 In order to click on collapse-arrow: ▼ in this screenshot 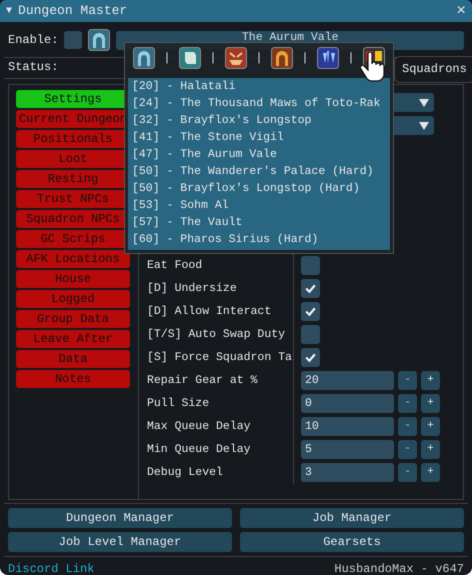, I will do `click(9, 11)`.